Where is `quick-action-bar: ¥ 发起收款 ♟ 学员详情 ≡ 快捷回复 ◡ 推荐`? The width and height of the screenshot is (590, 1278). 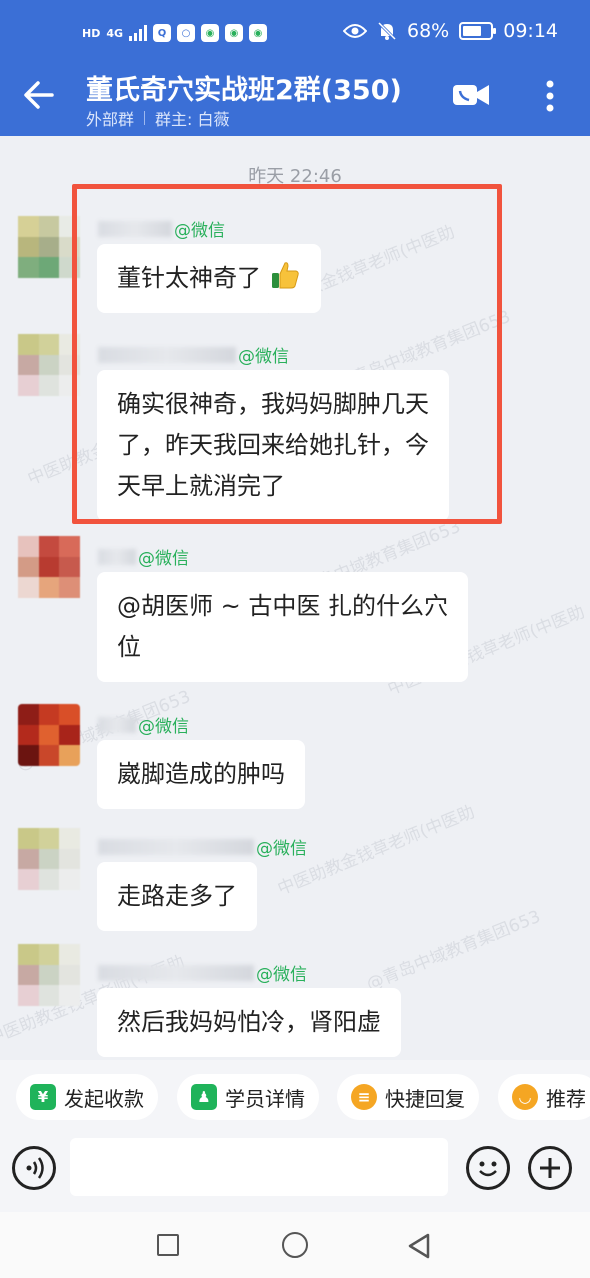
quick-action-bar: ¥ 发起收款 ♟ 学员详情 ≡ 快捷回复 ◡ 推荐 is located at coordinates (295, 1099).